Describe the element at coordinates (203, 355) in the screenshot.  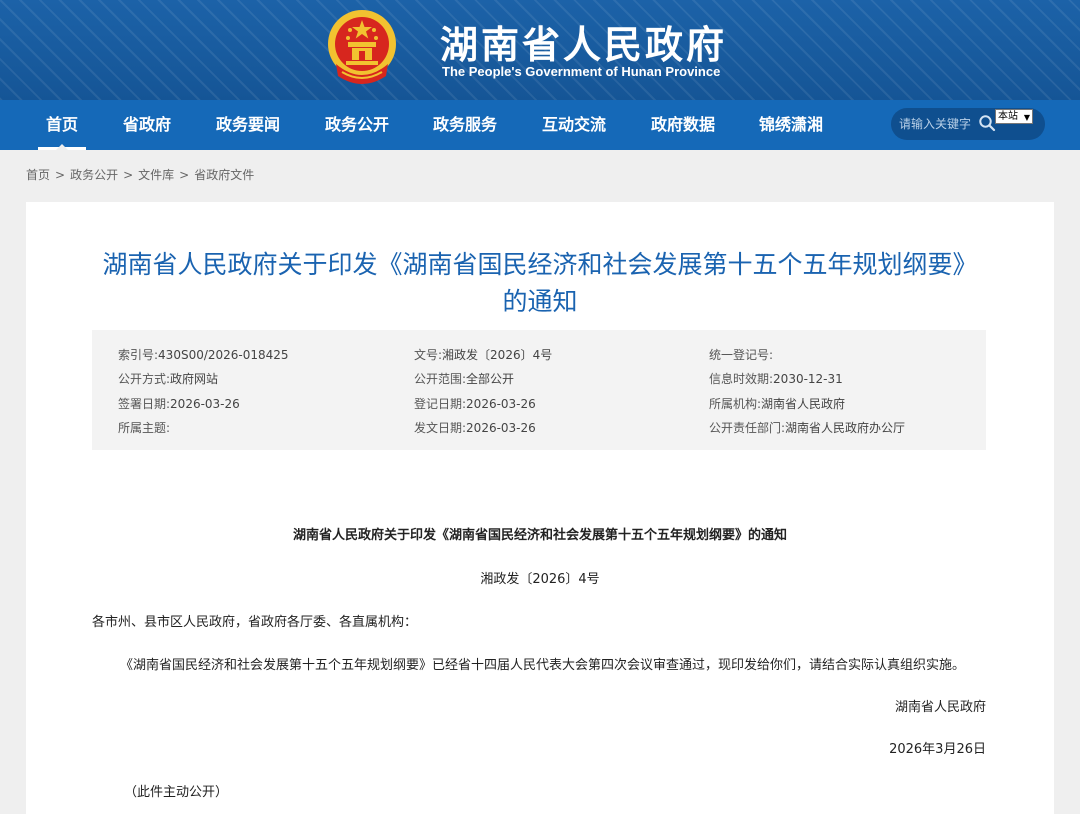
I see `meta-index: 索引号:430S00/2026-018425` at that location.